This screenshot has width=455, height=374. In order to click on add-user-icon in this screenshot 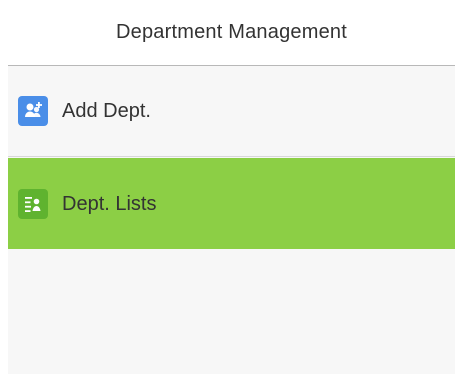, I will do `click(33, 111)`.